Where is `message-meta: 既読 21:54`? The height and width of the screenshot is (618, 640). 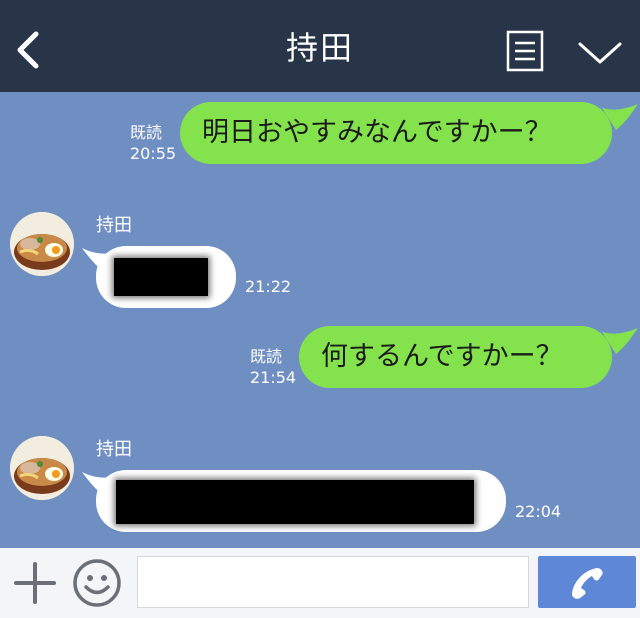 message-meta: 既読 21:54 is located at coordinates (273, 367).